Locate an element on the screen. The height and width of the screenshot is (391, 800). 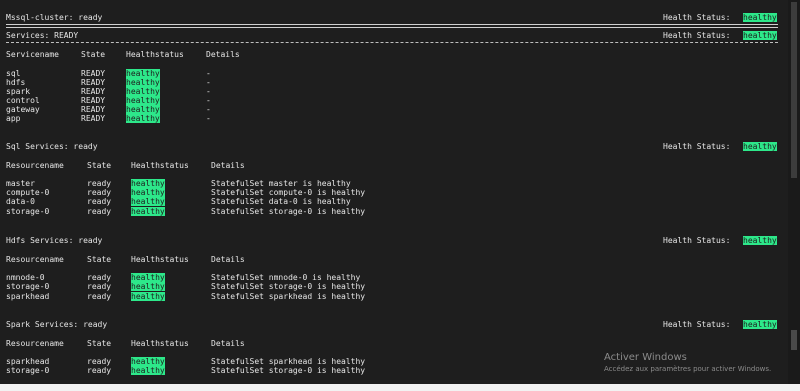
cluster-health-label: Health Status: is located at coordinates (697, 17).